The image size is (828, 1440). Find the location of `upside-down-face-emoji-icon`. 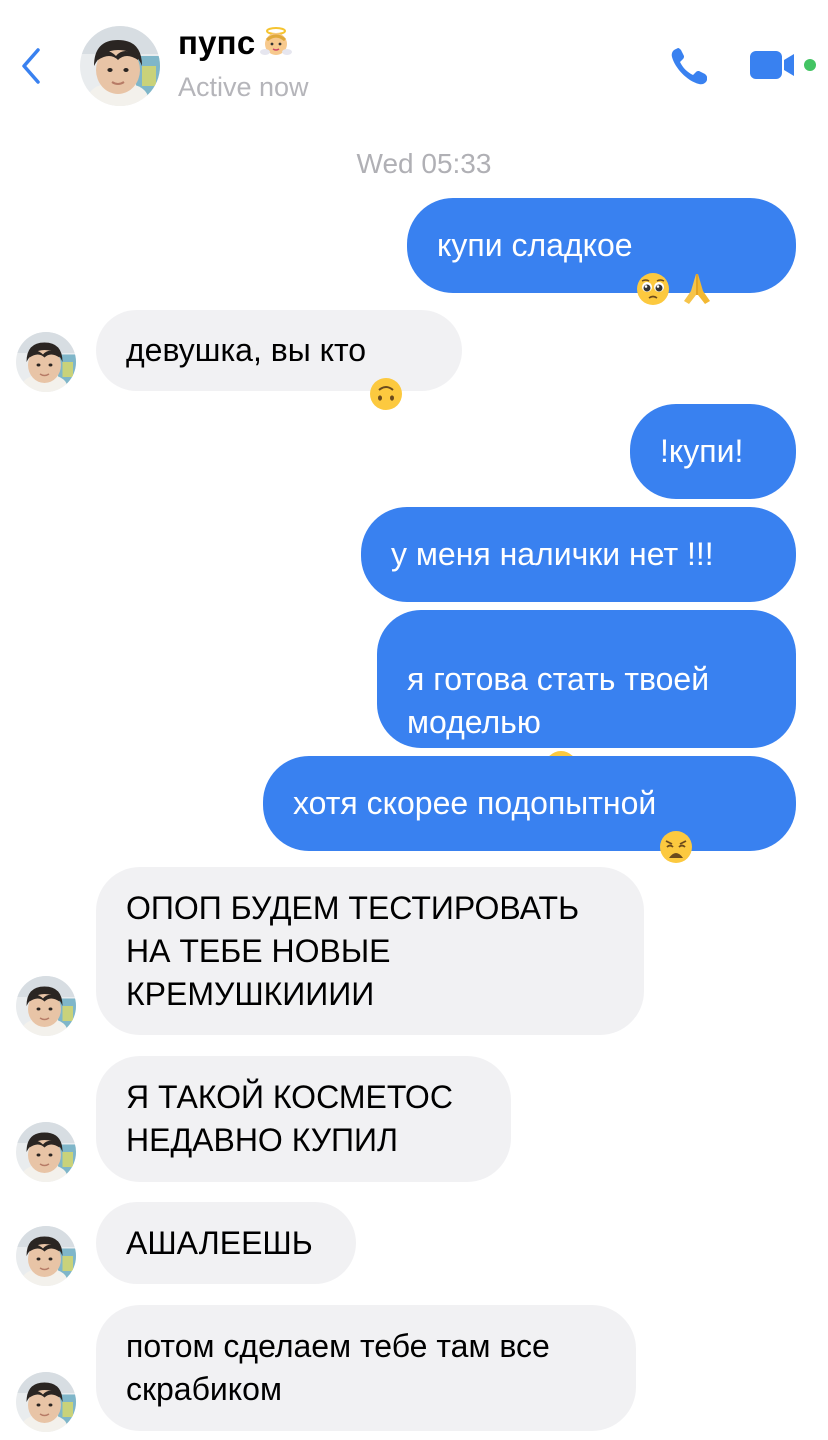

upside-down-face-emoji-icon is located at coordinates (386, 371).